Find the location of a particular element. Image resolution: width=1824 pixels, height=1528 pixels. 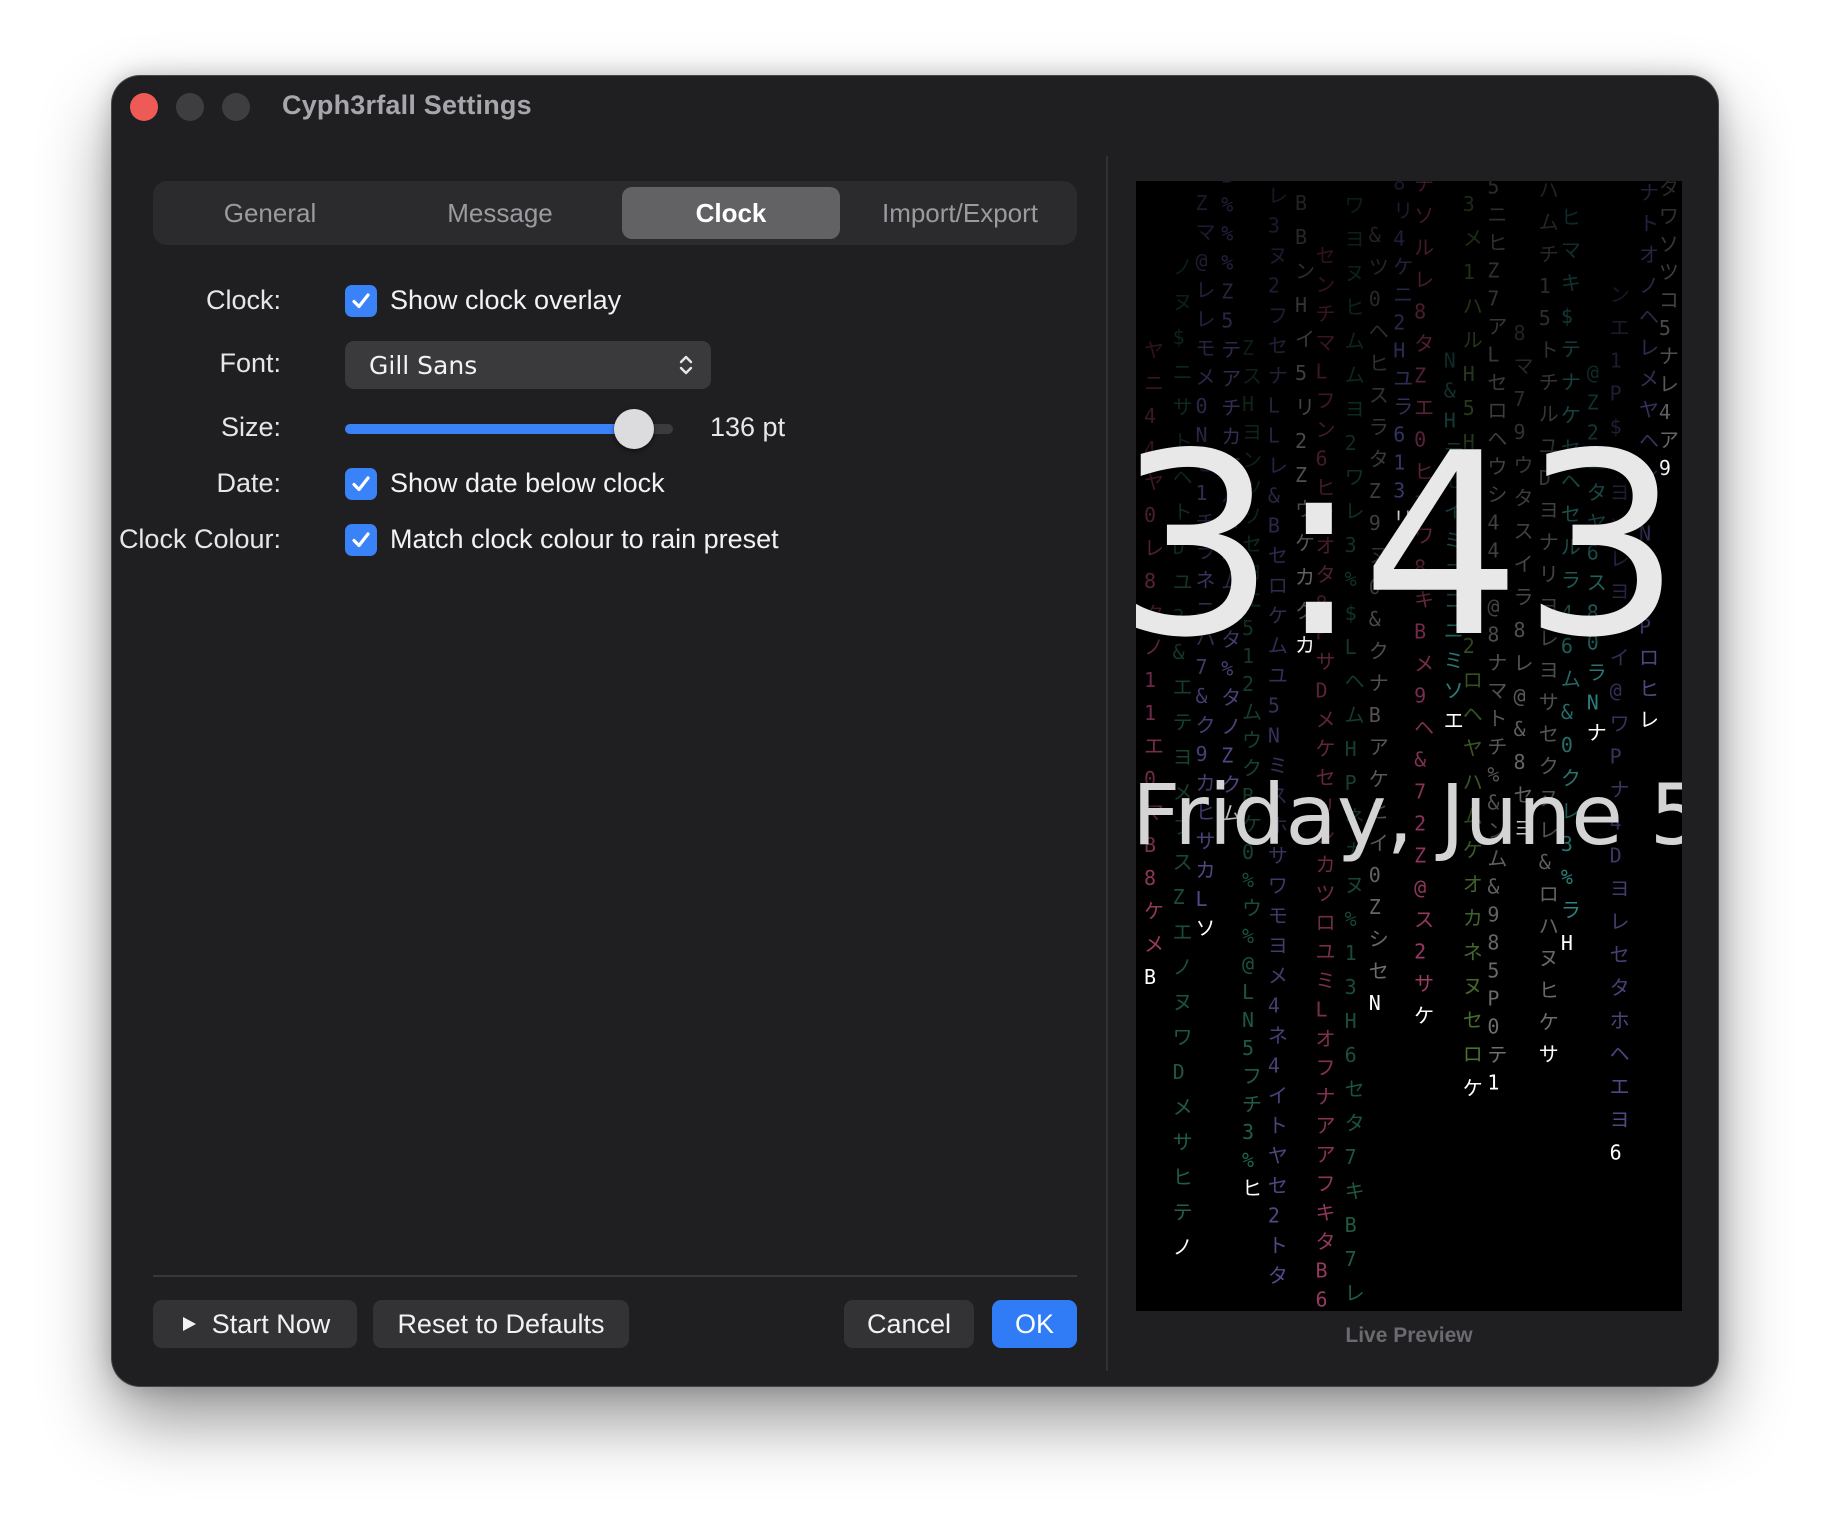

rain-glyph: 2 is located at coordinates (1420, 952).